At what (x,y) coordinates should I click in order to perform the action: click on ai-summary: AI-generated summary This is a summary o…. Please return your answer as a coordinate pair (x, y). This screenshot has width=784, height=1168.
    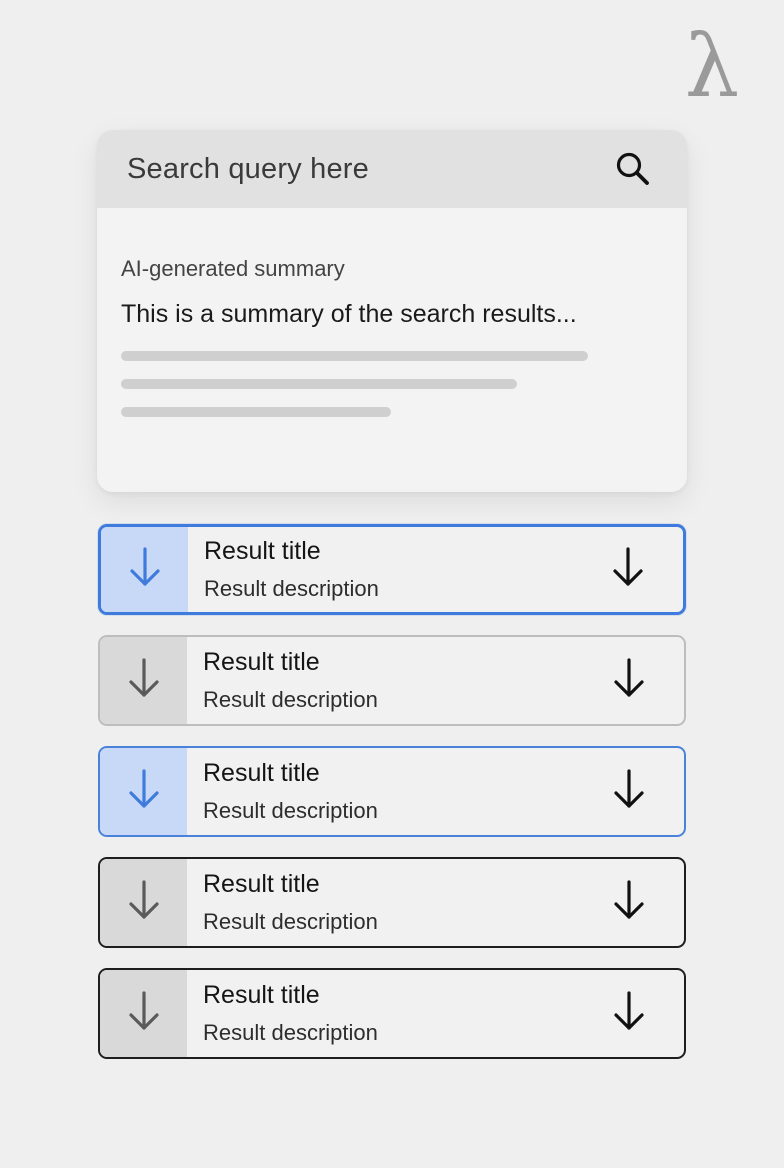
    Looking at the image, I should click on (392, 312).